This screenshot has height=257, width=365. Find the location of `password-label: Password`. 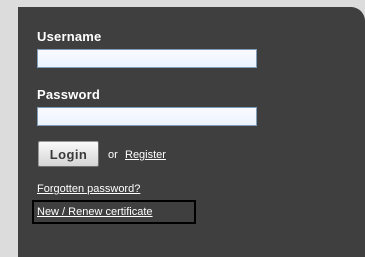

password-label: Password is located at coordinates (69, 94).